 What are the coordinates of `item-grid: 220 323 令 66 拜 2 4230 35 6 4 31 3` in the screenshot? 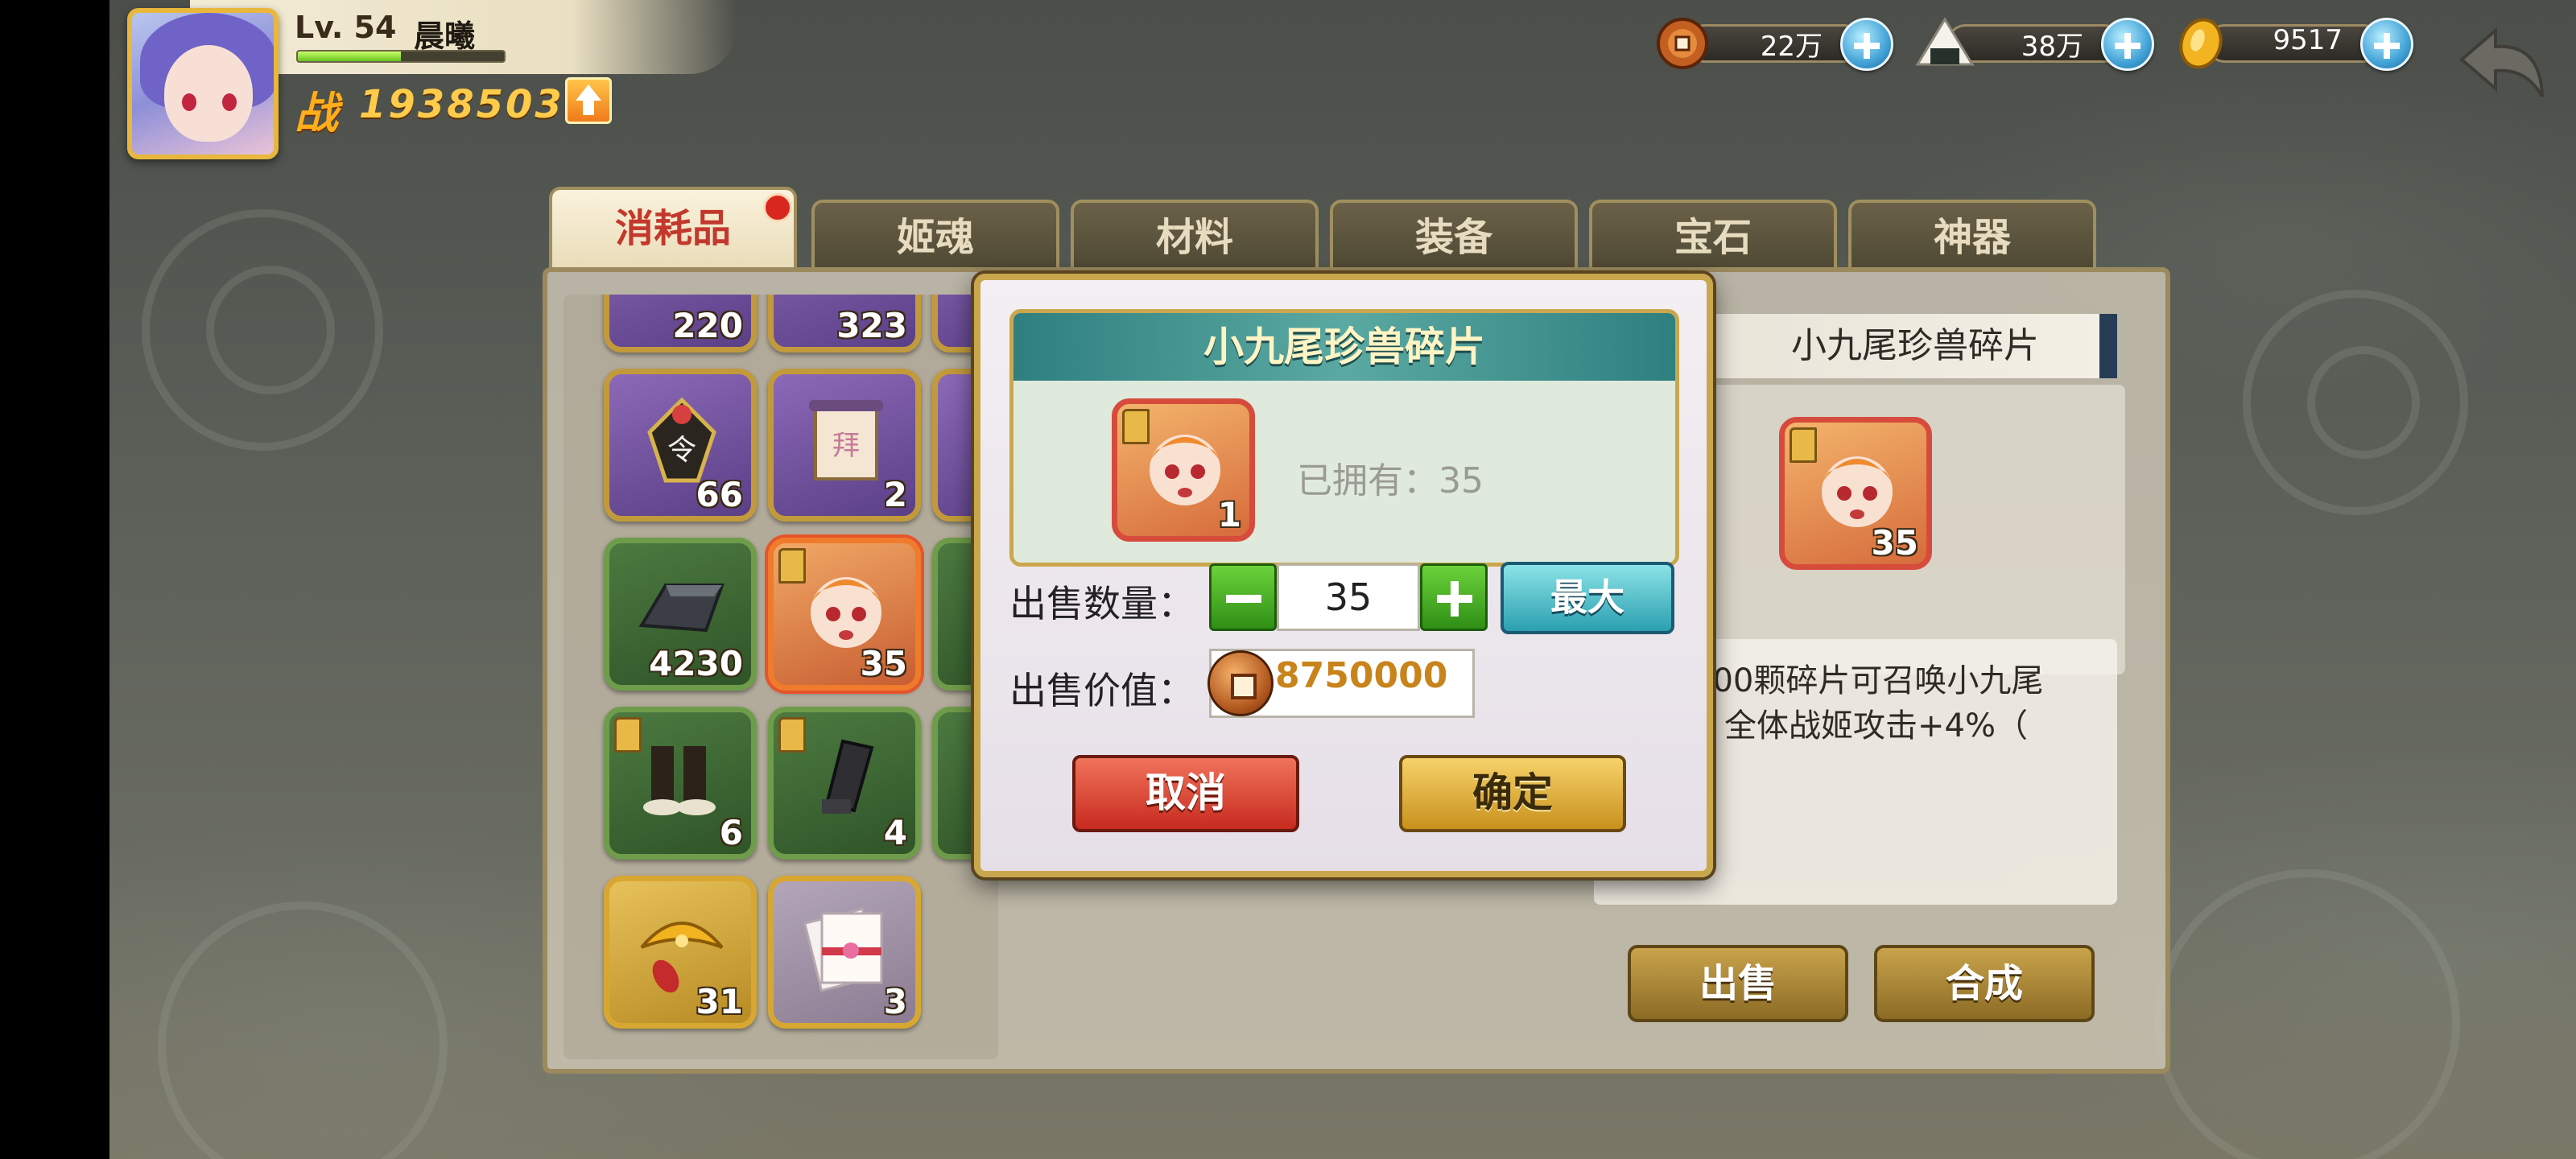 It's located at (781, 677).